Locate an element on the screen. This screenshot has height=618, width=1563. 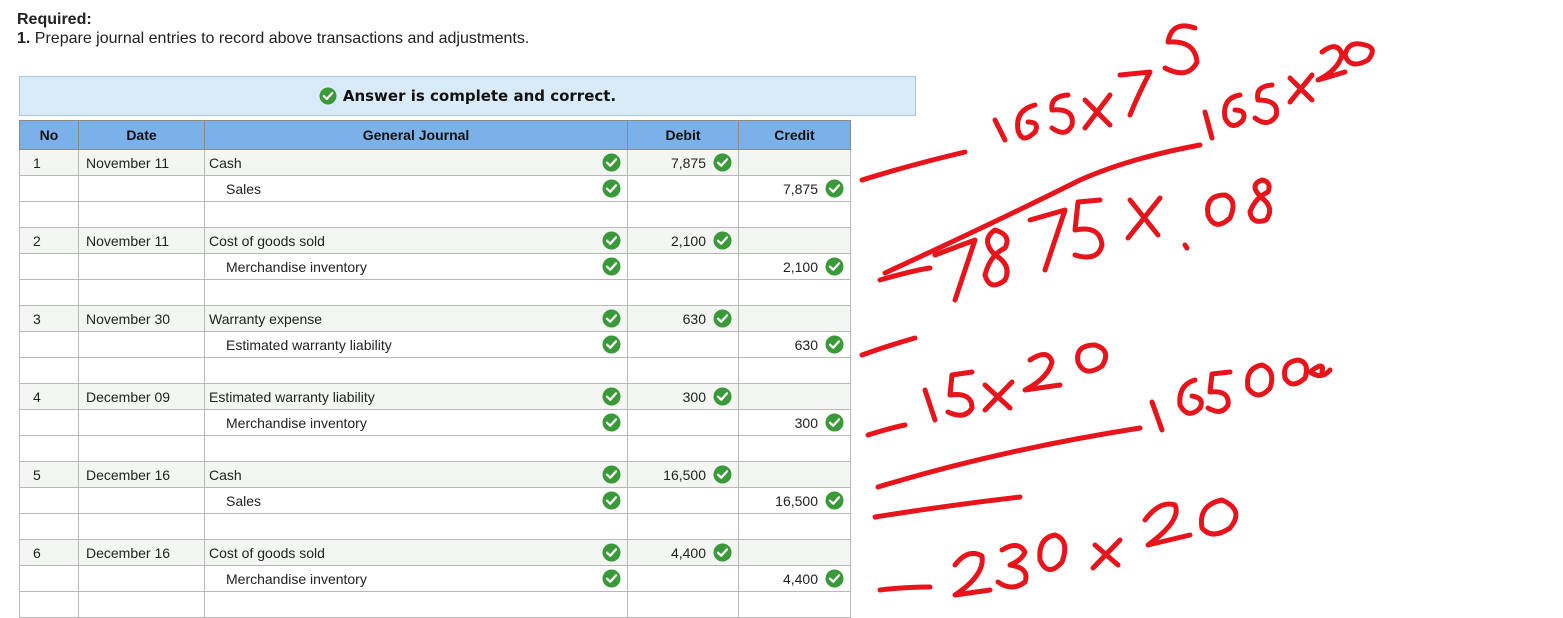
table-row: 6 December 16 Cost of goods sold 4,400 is located at coordinates (435, 552).